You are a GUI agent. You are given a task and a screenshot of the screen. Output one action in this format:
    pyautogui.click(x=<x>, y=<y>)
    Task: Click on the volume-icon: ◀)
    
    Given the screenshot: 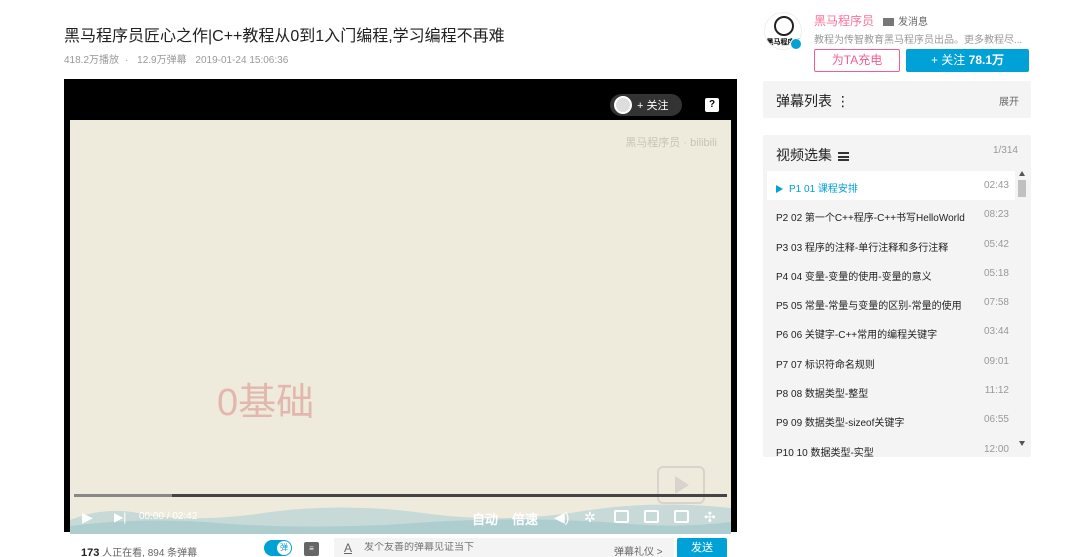 What is the action you would take?
    pyautogui.click(x=561, y=517)
    